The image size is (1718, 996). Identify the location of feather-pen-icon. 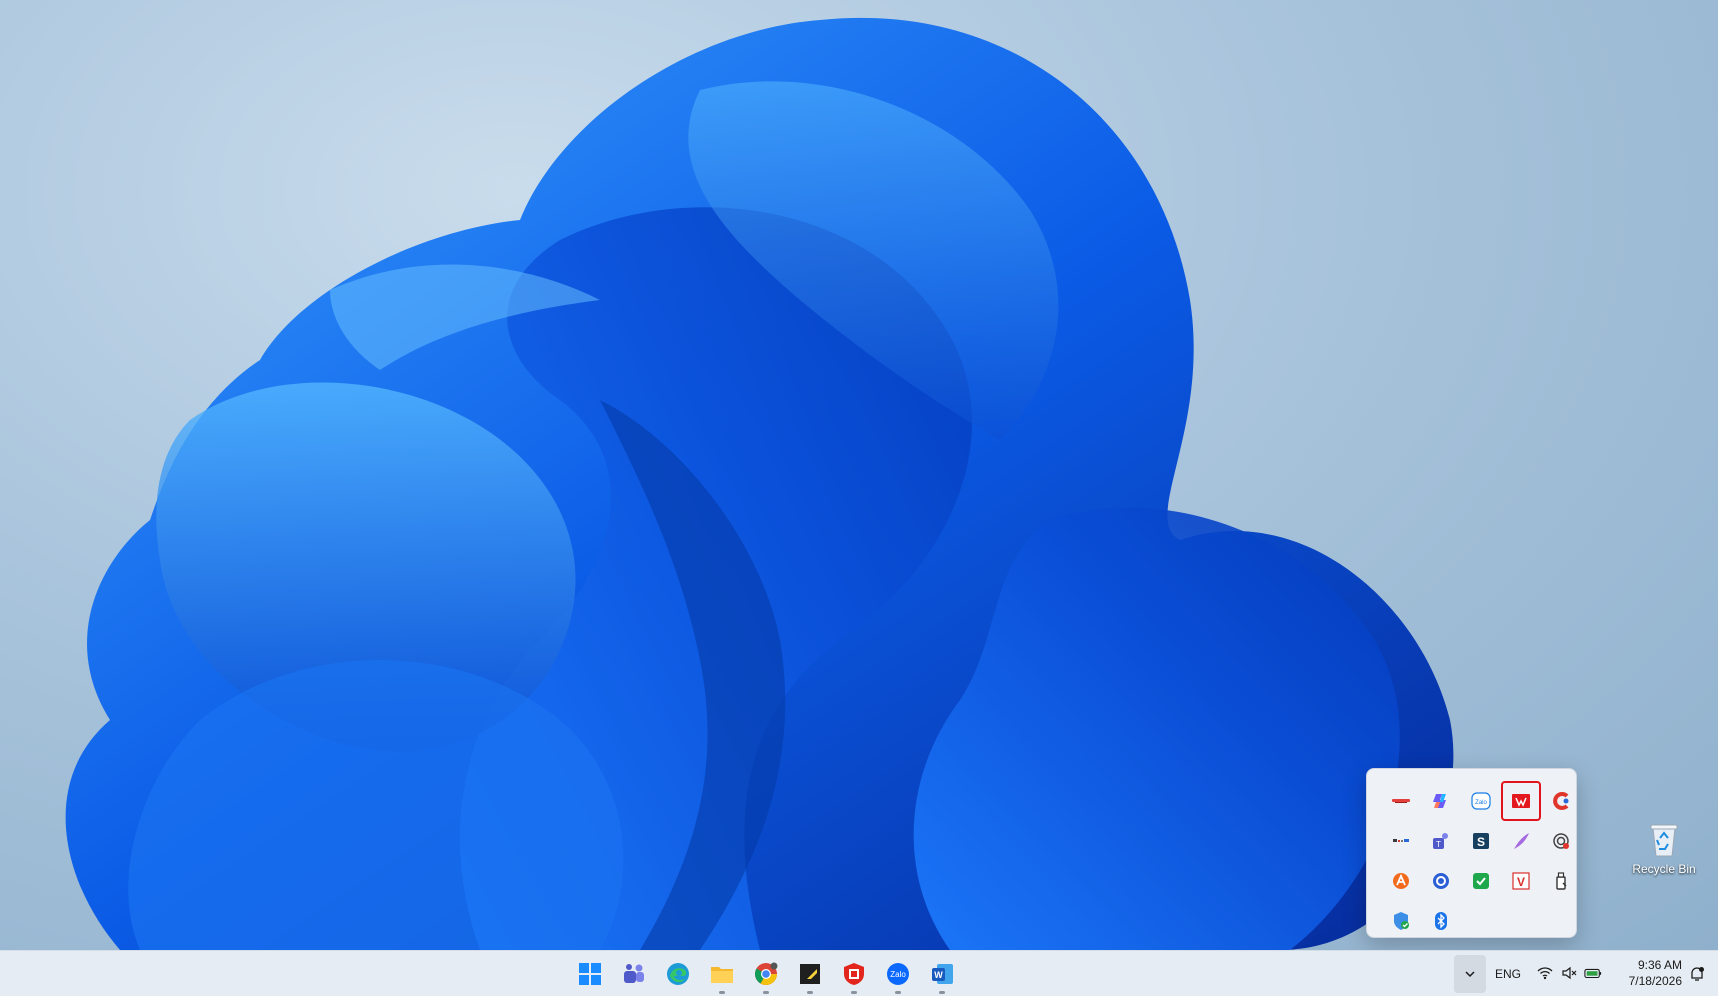
(1521, 841).